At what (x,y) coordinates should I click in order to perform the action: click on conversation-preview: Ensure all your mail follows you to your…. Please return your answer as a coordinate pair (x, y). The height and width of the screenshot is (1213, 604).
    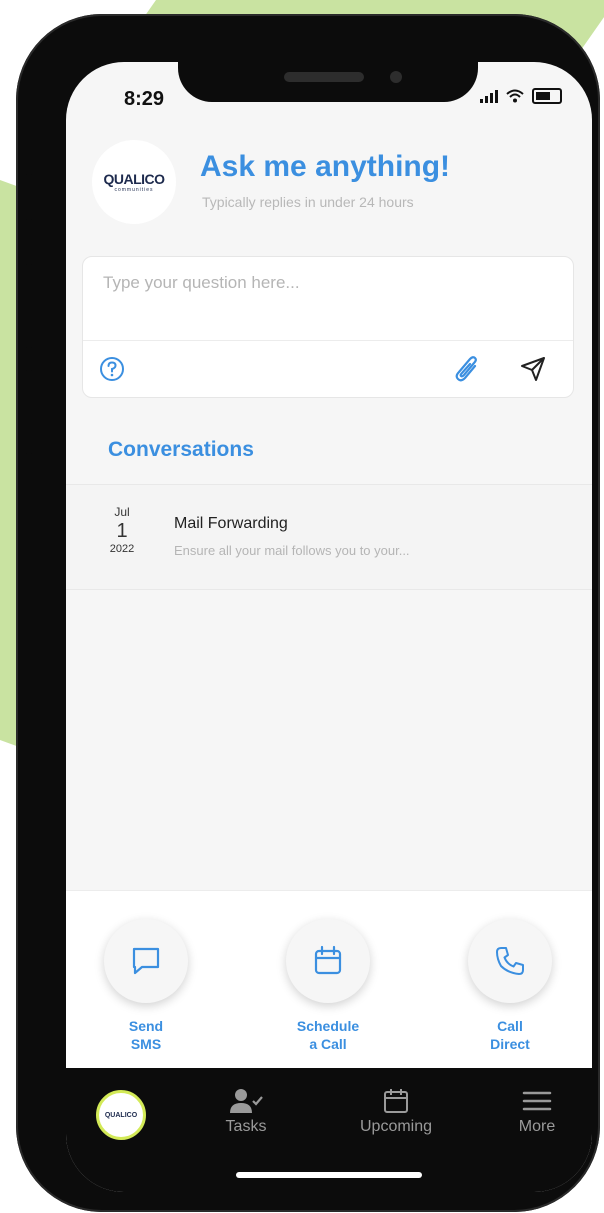
    Looking at the image, I should click on (292, 550).